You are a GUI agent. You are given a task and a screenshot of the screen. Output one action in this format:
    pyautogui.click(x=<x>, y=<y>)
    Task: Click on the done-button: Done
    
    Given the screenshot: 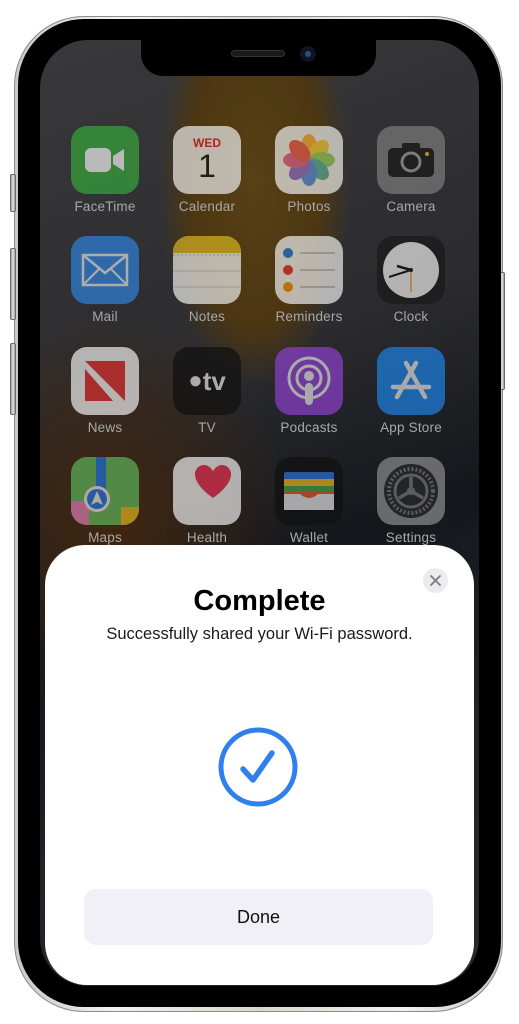 What is the action you would take?
    pyautogui.click(x=258, y=917)
    